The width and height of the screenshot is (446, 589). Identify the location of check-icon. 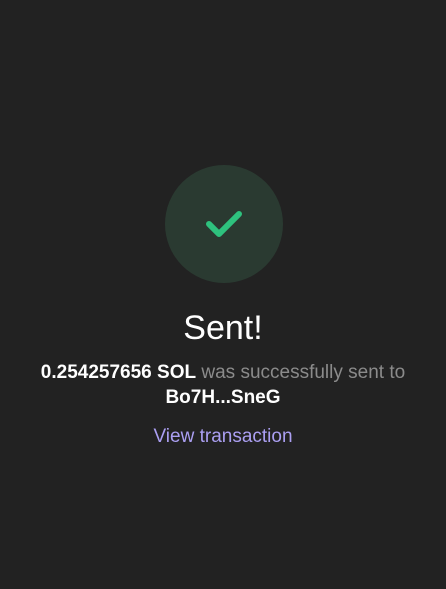
(224, 224).